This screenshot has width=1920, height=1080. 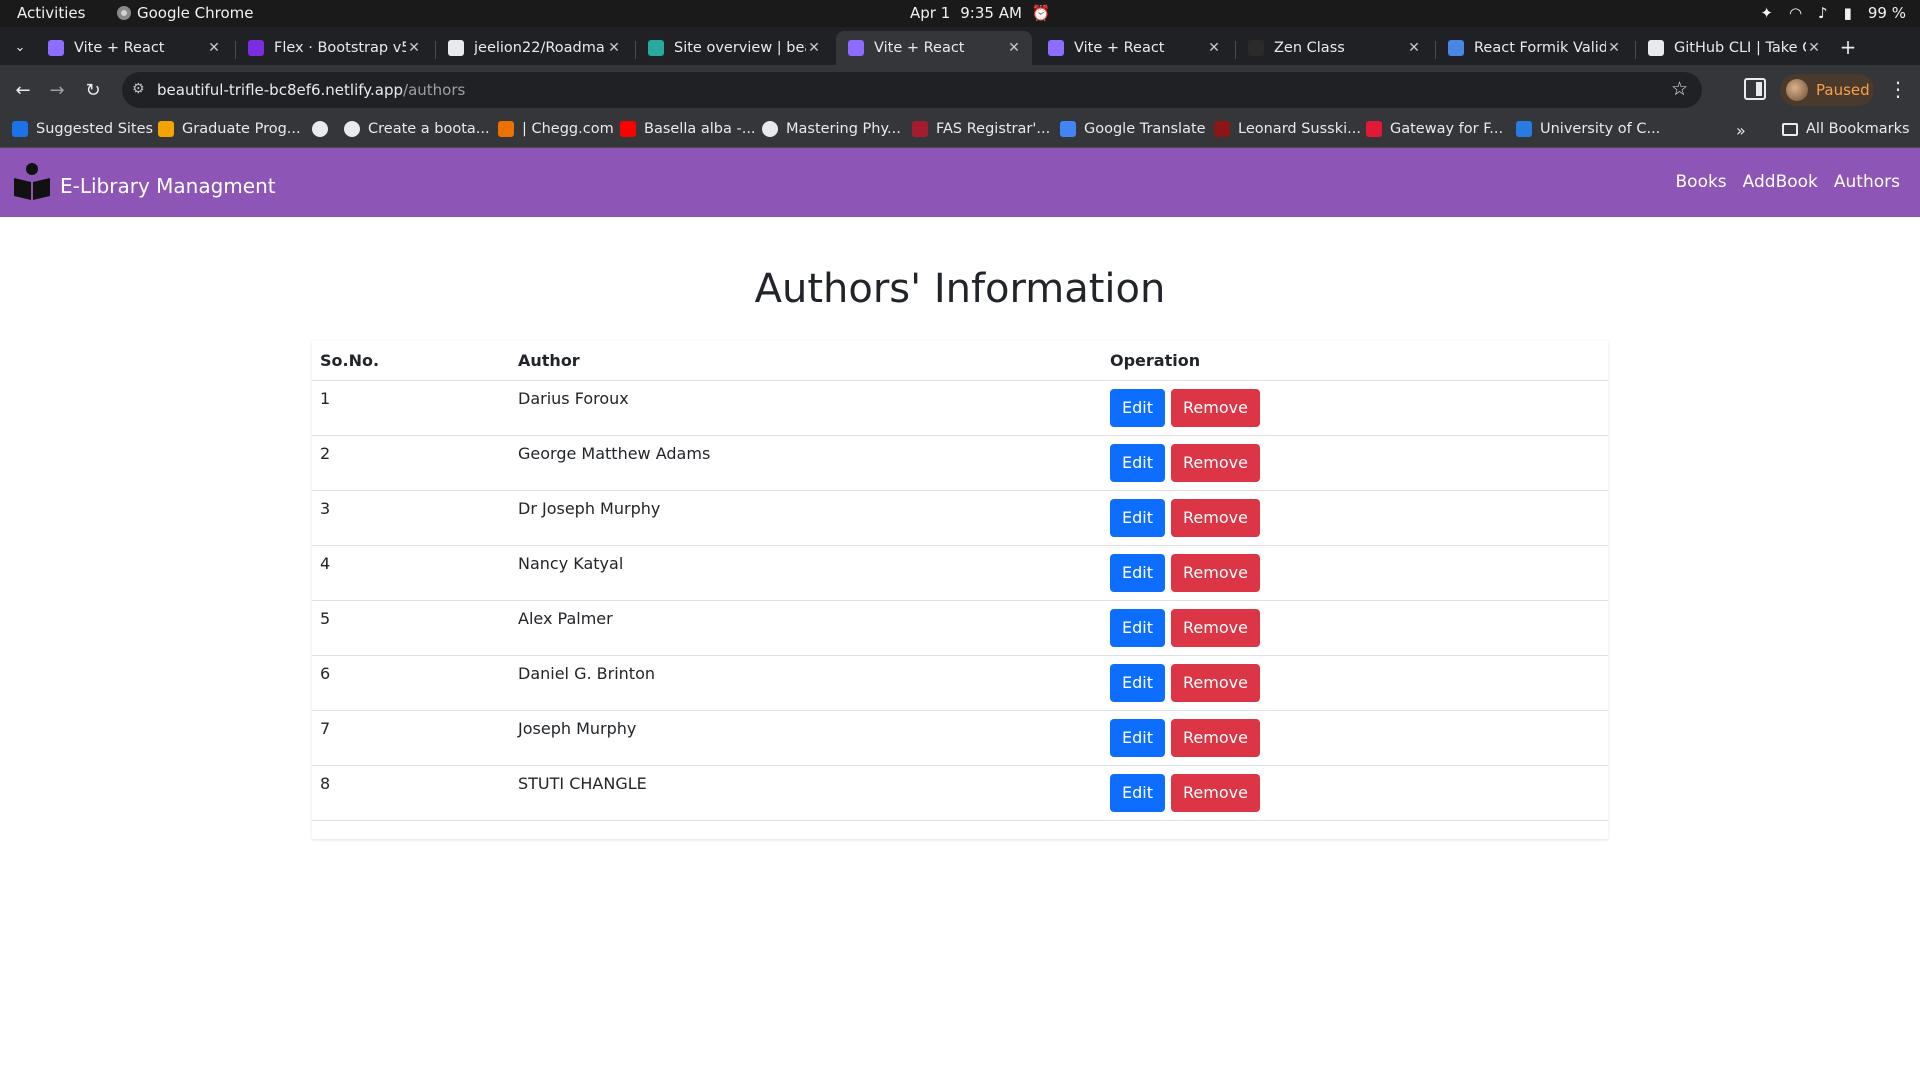 What do you see at coordinates (806, 738) in the screenshot?
I see `author-name: Joseph Murphy` at bounding box center [806, 738].